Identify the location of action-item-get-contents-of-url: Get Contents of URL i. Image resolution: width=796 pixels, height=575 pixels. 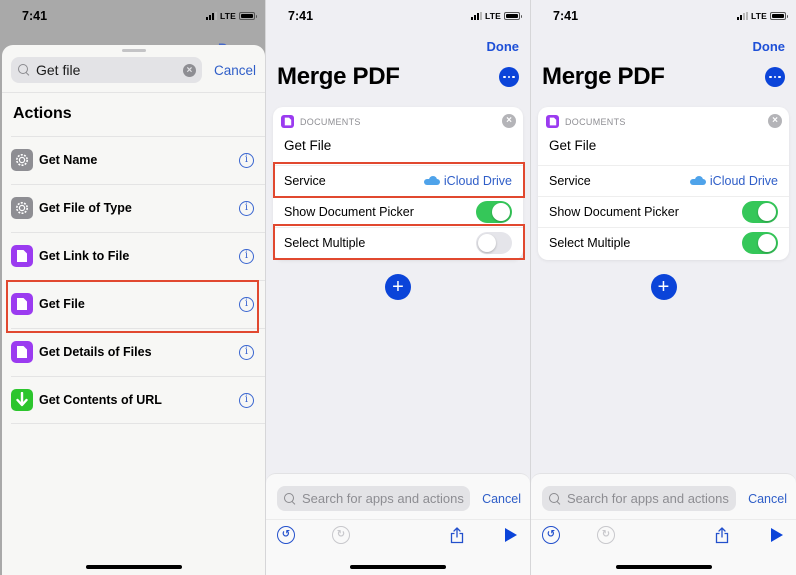
(133, 400).